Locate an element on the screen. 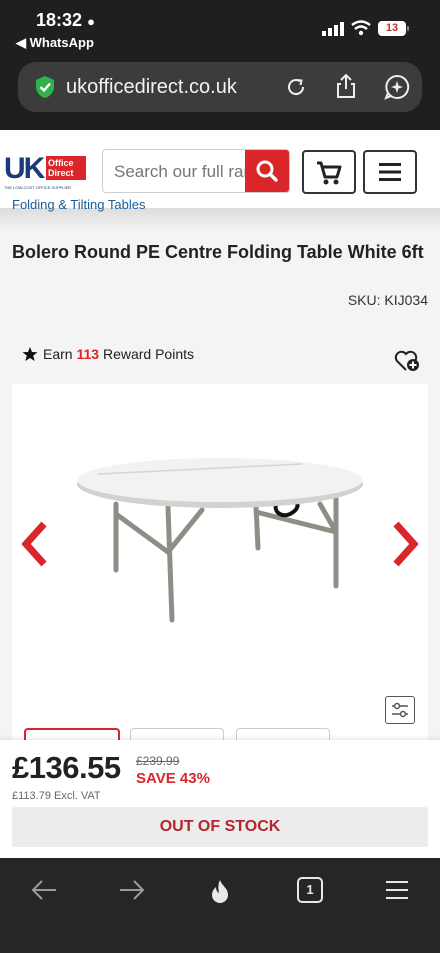 This screenshot has height=953, width=440. product-sku: SKU: KIJ034 is located at coordinates (387, 300).